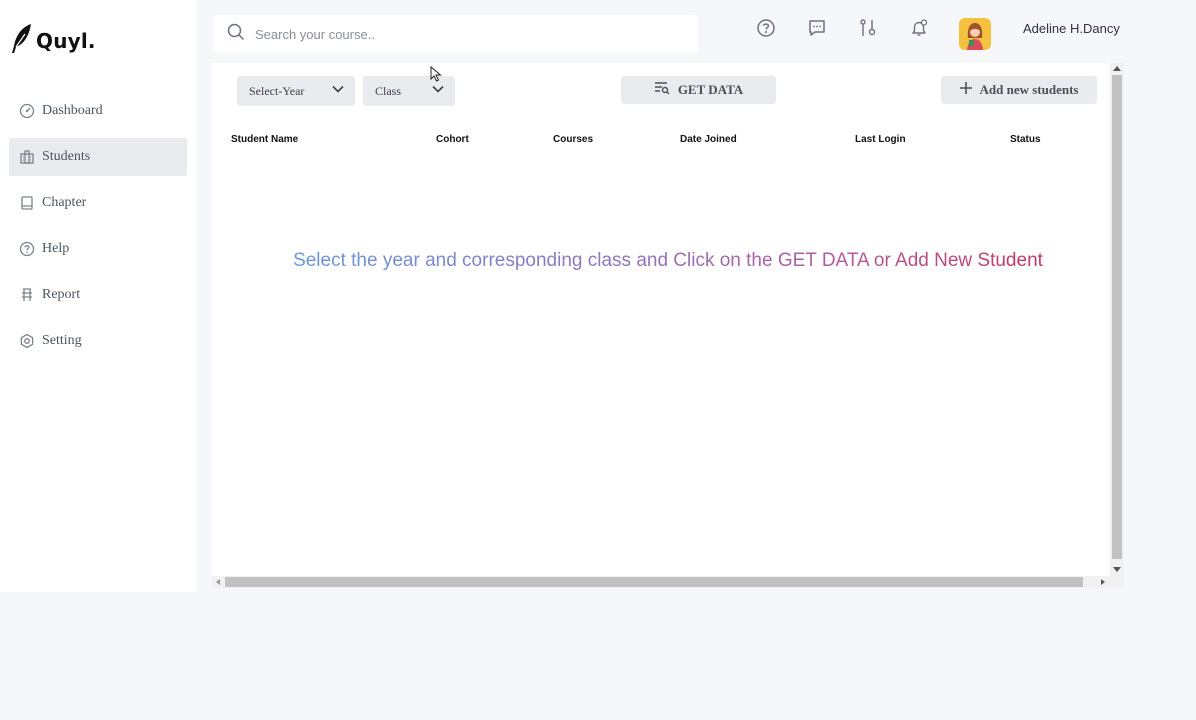  Describe the element at coordinates (98, 203) in the screenshot. I see `sidebar-item-chapter: Chapter` at that location.